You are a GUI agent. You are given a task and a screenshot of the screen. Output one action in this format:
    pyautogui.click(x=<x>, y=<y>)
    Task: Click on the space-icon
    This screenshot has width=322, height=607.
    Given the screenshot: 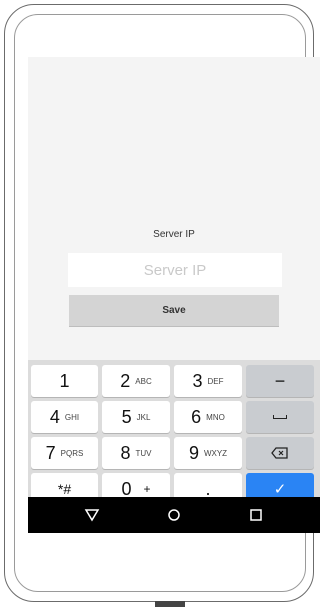 What is the action you would take?
    pyautogui.click(x=280, y=417)
    